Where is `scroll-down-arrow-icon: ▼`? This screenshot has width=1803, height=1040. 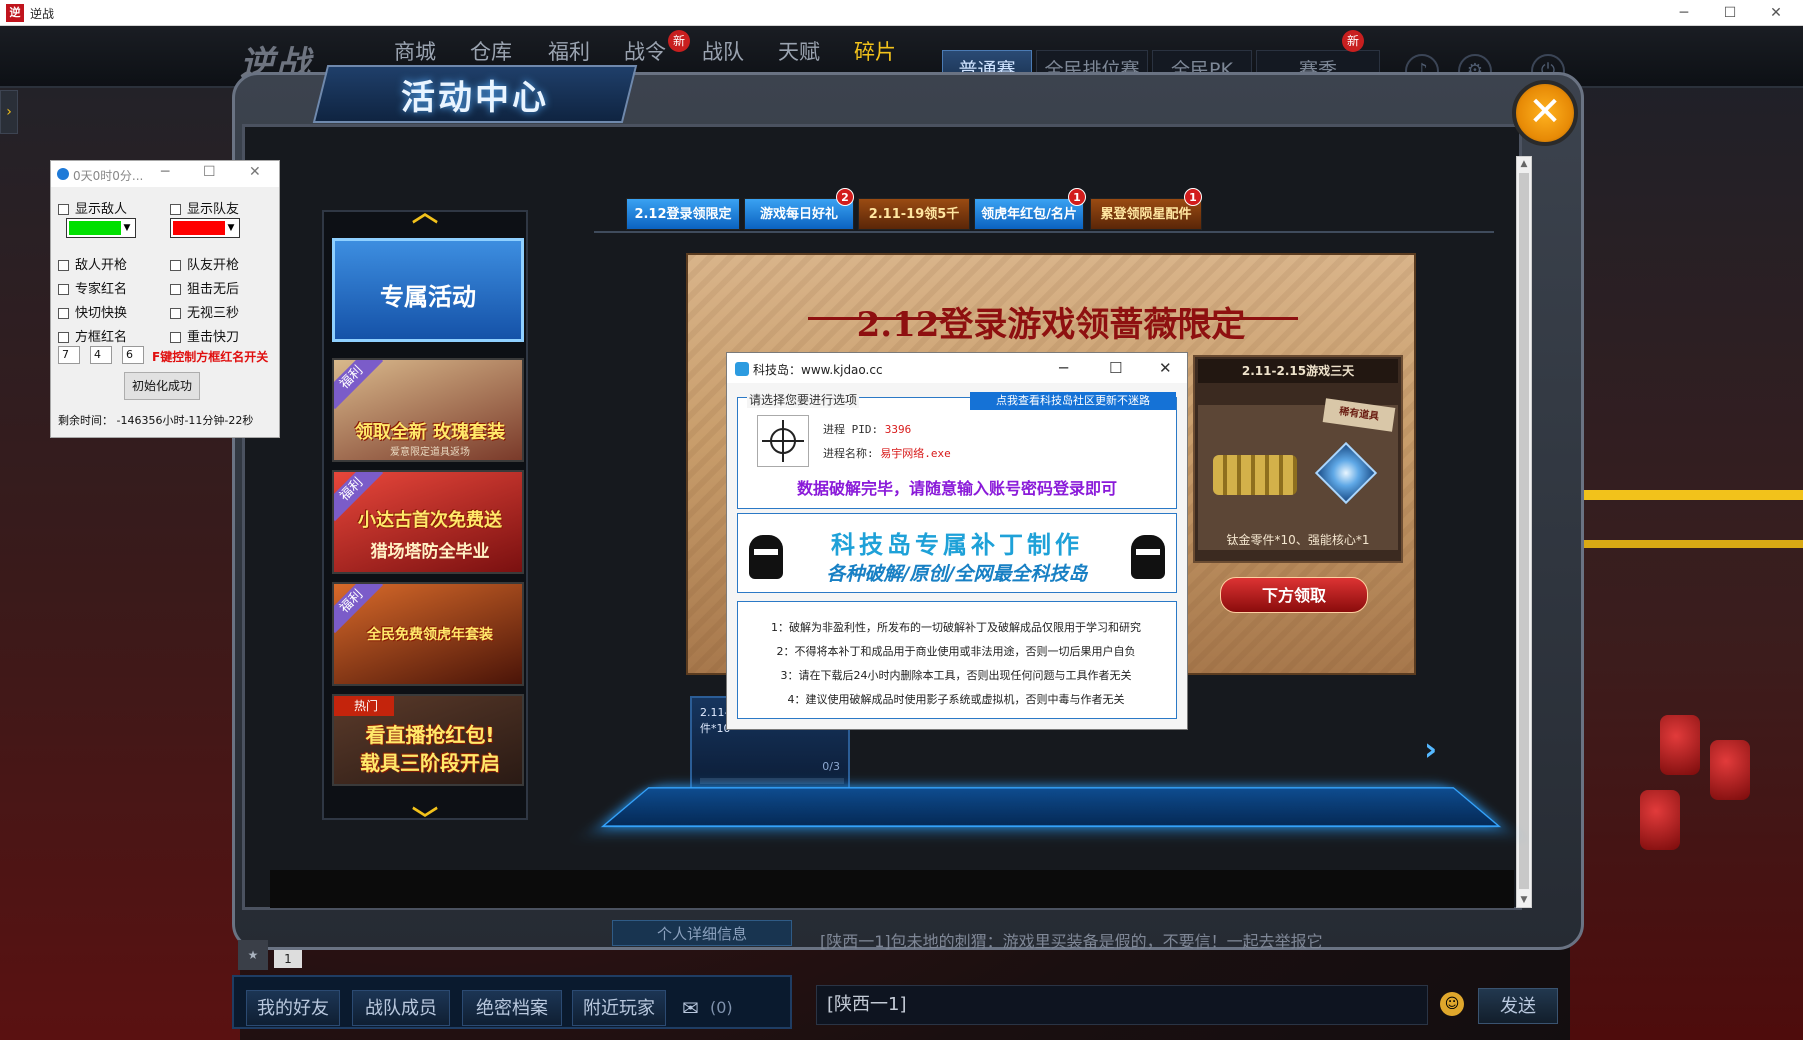 scroll-down-arrow-icon: ▼ is located at coordinates (1524, 900).